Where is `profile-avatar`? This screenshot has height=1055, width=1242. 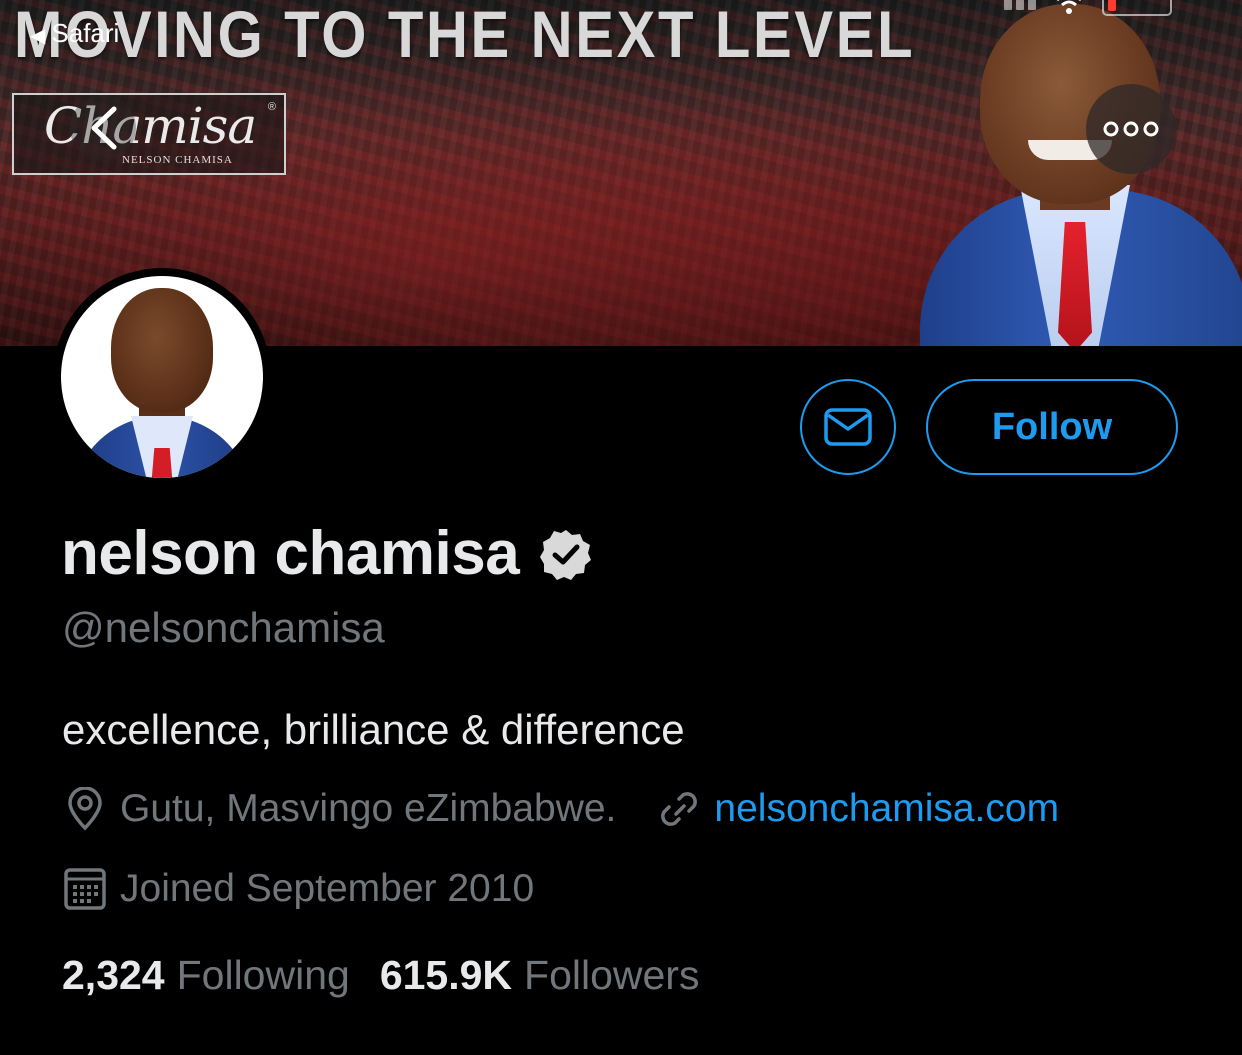 profile-avatar is located at coordinates (162, 377).